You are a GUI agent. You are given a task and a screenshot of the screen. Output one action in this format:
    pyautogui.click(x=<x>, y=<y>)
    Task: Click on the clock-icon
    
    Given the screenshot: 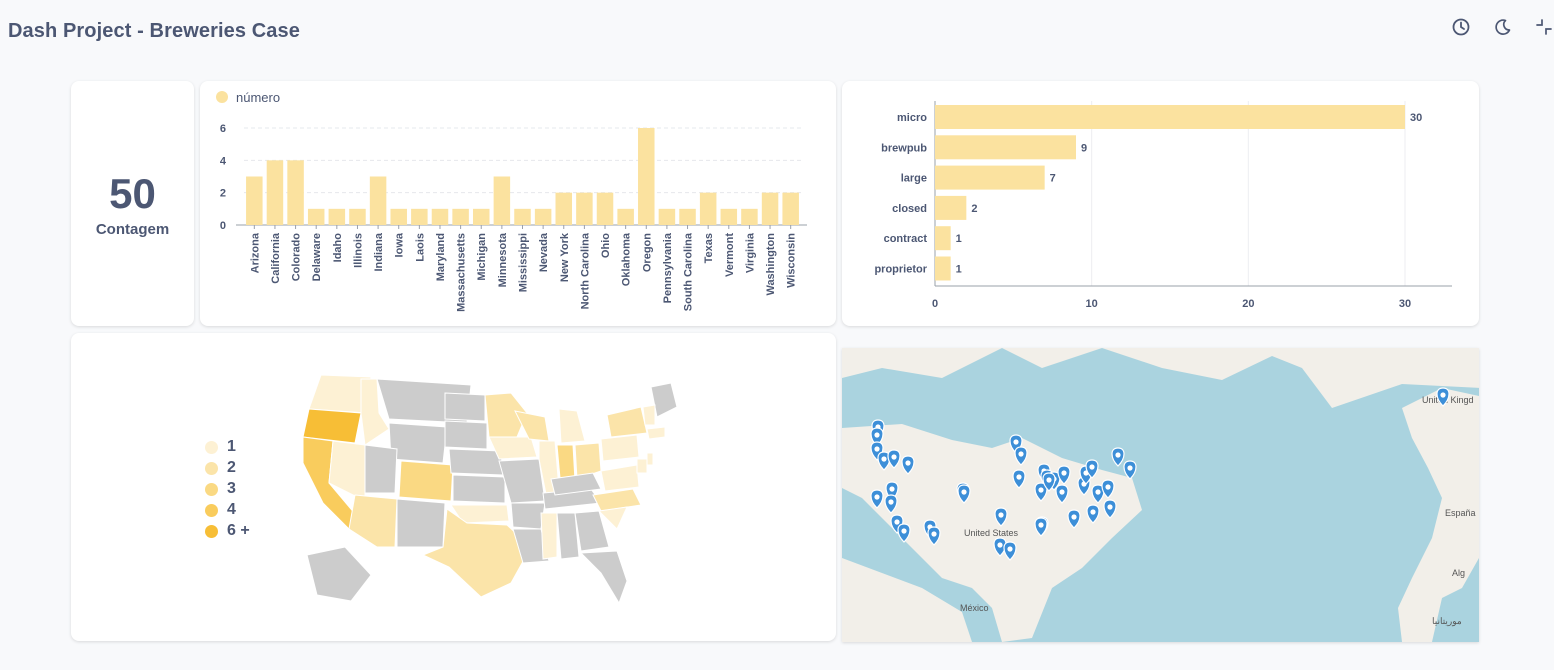 What is the action you would take?
    pyautogui.click(x=1461, y=27)
    